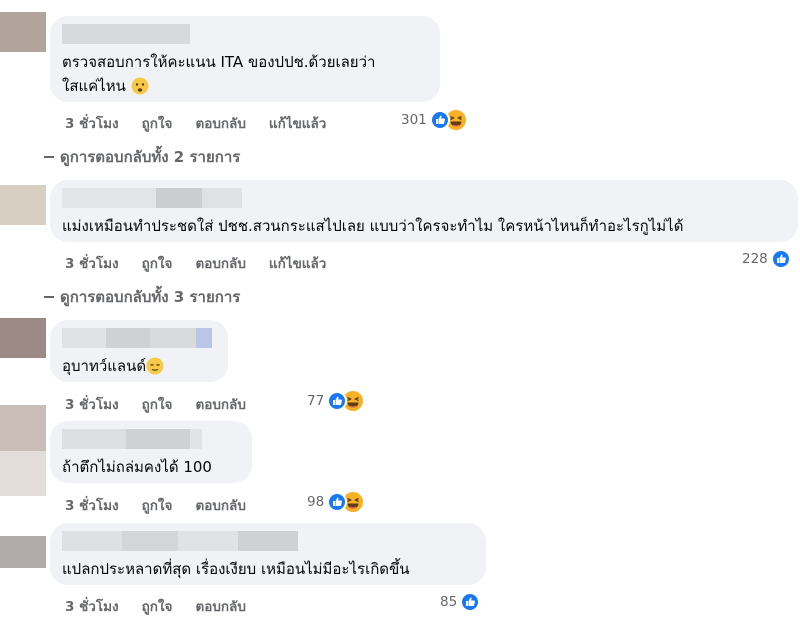  Describe the element at coordinates (150, 297) in the screenshot. I see `view-replies-label: ดูการตอบกลับทั้ง 3 รายการ` at that location.